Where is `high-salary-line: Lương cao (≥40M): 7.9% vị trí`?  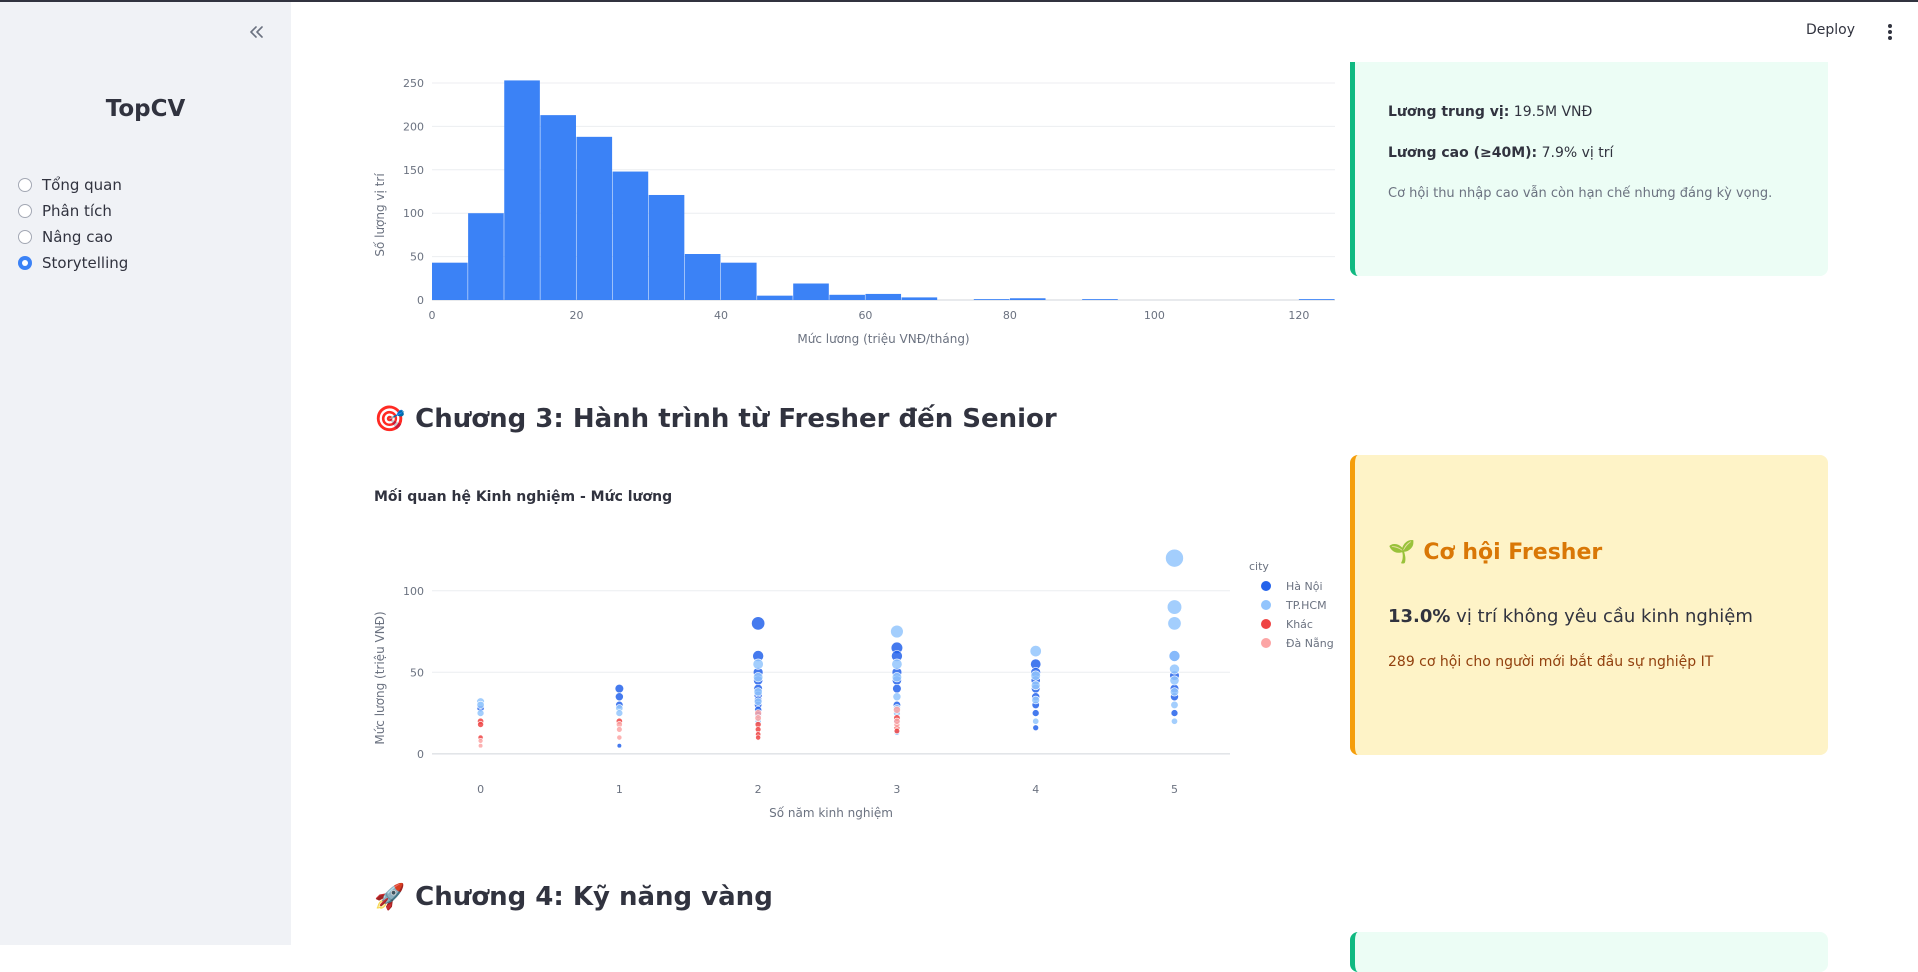
high-salary-line: Lương cao (≥40M): 7.9% vị trí is located at coordinates (1500, 153).